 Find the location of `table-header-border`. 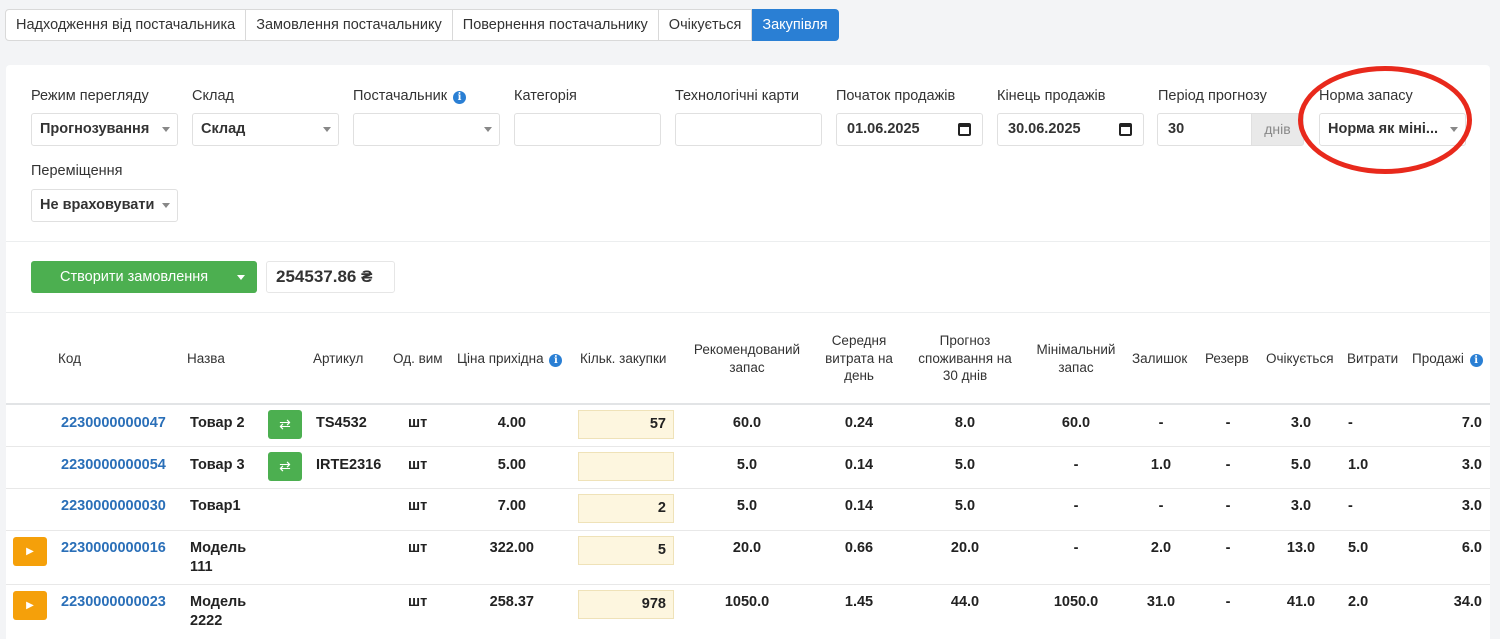

table-header-border is located at coordinates (748, 404).